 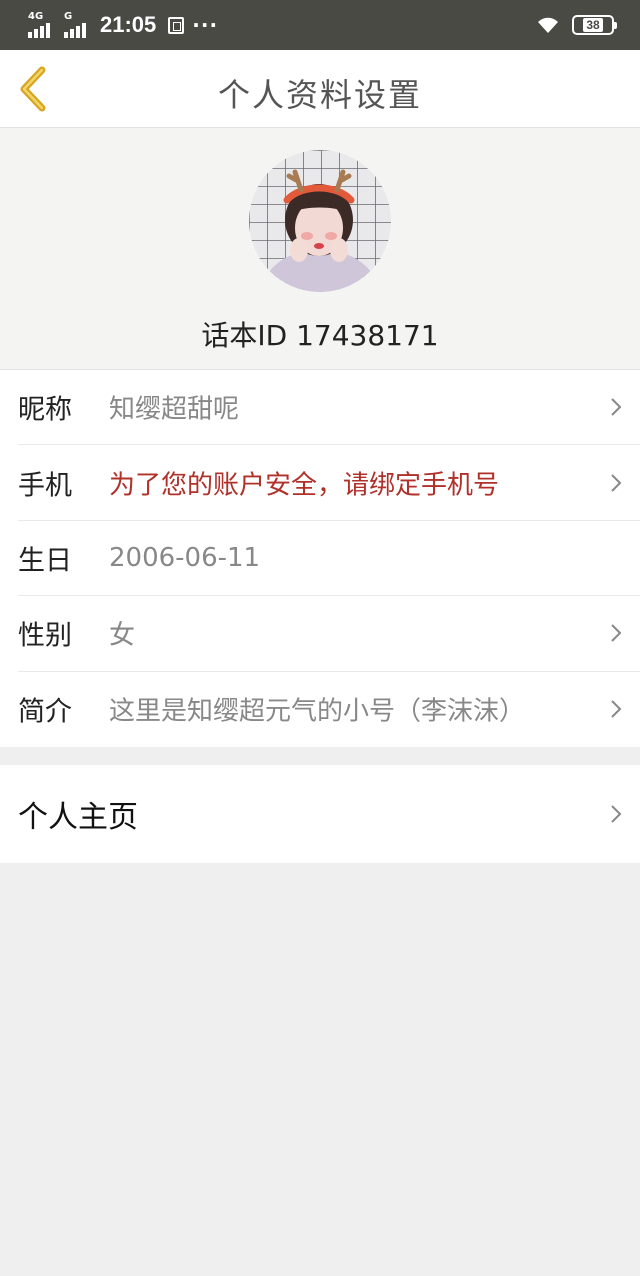 I want to click on birthday-label: 生日, so click(x=45, y=561).